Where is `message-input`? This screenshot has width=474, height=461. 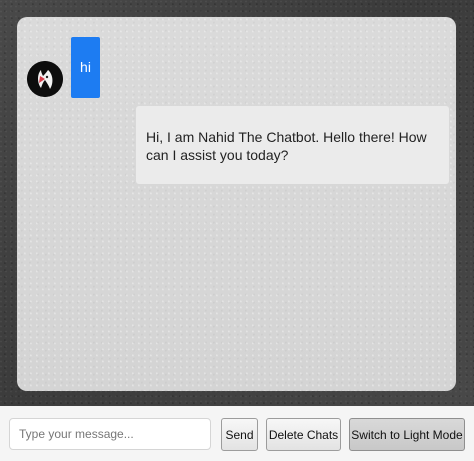
message-input is located at coordinates (110, 434).